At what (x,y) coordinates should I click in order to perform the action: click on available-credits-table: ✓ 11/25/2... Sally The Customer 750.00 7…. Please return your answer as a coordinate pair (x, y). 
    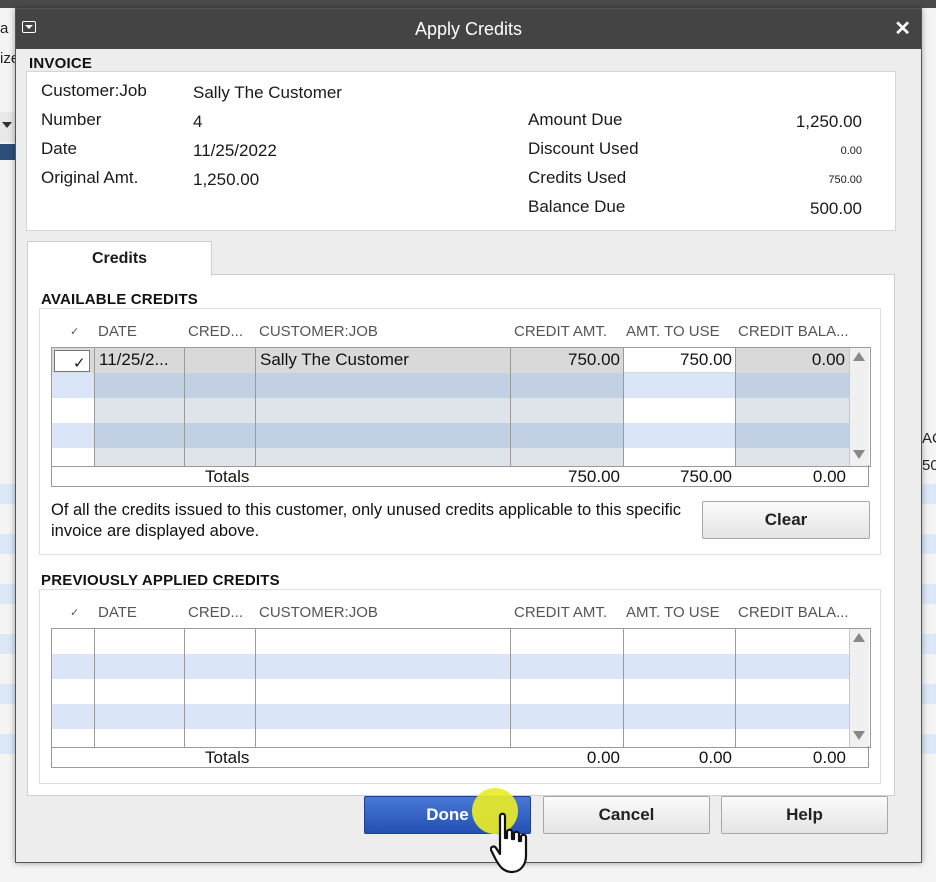
    Looking at the image, I should click on (461, 407).